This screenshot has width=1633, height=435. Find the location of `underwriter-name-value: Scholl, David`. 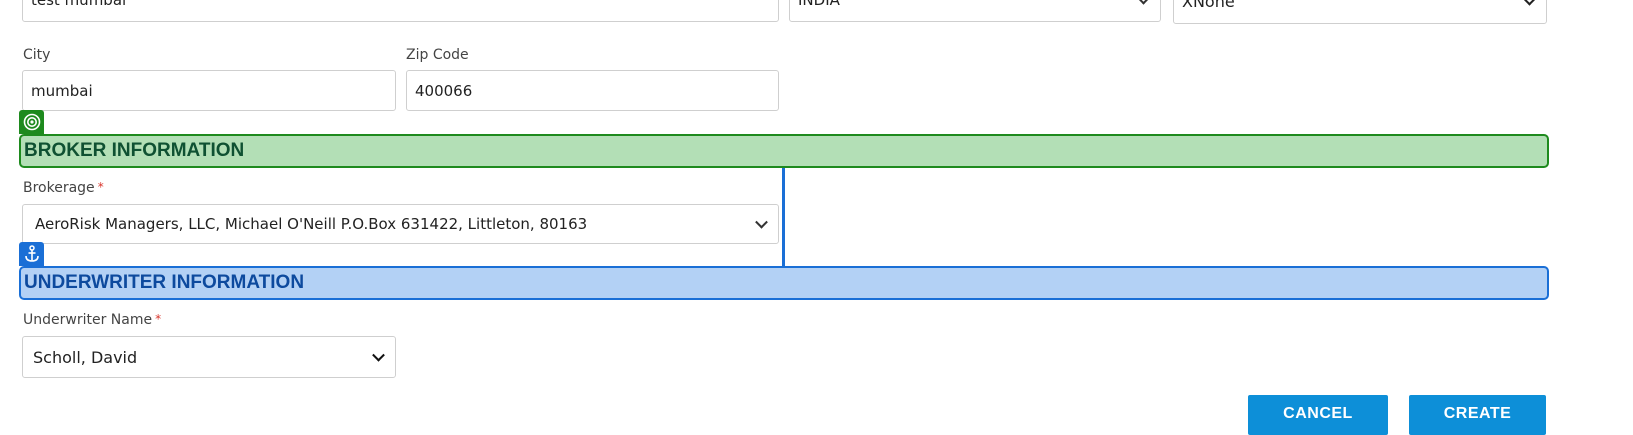

underwriter-name-value: Scholl, David is located at coordinates (85, 357).